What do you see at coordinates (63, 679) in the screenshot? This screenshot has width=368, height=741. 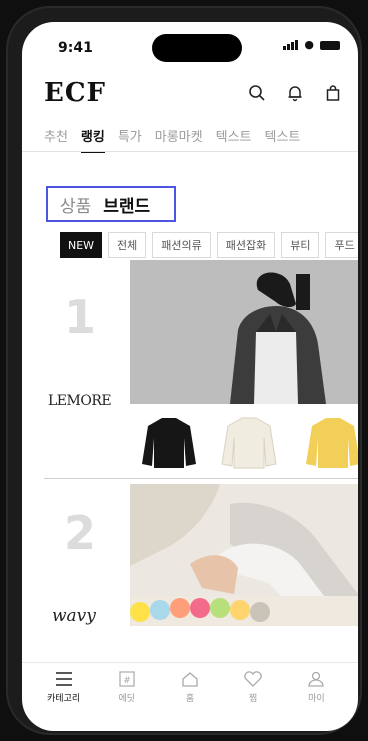 I see `menu-icon` at bounding box center [63, 679].